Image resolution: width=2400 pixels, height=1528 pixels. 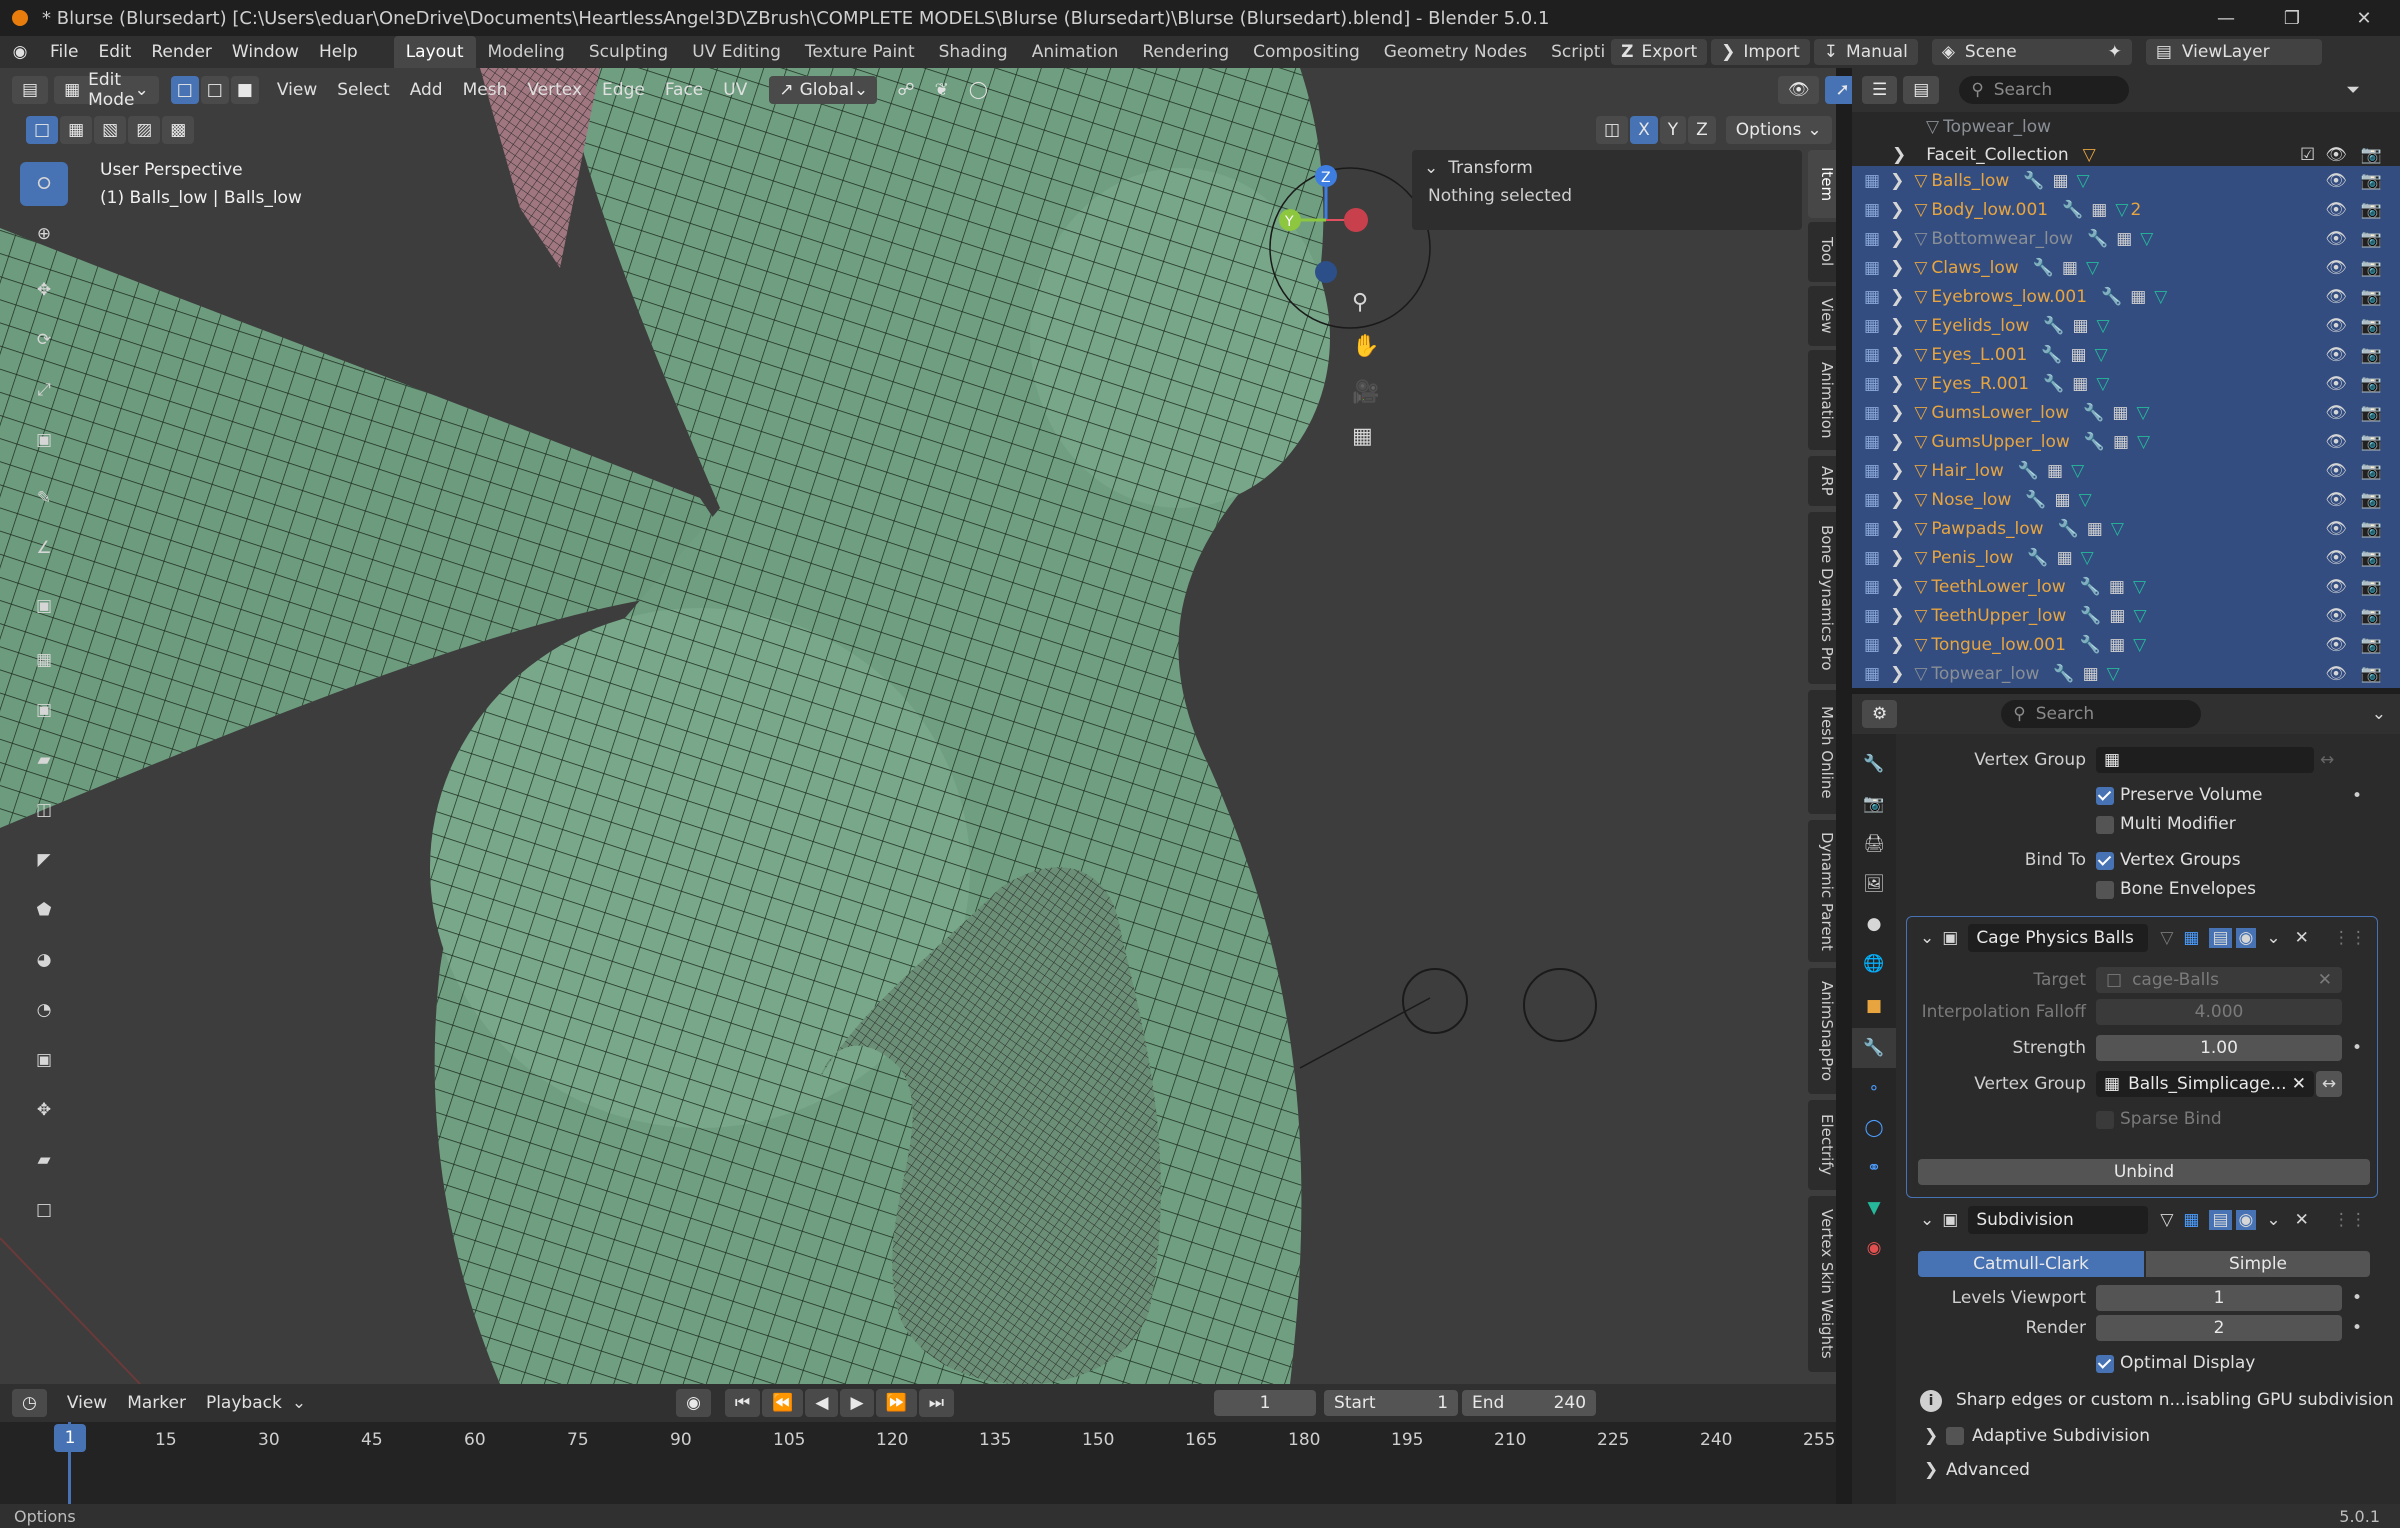 I want to click on close-icon: ✕, so click(x=2364, y=18).